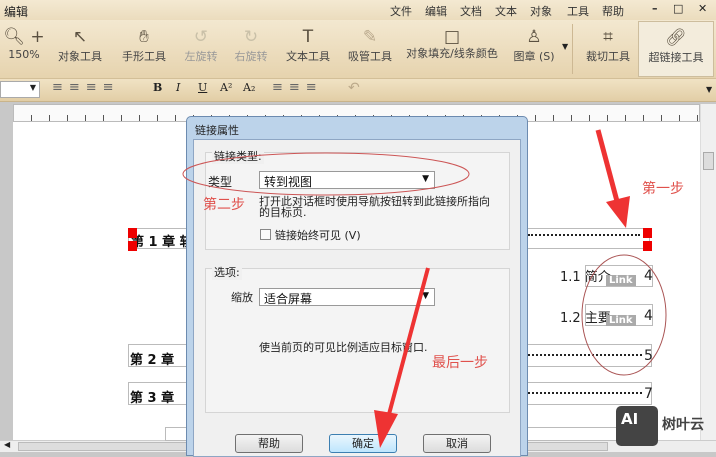  Describe the element at coordinates (297, 87) in the screenshot. I see `spacing-buttons: ≡≡≡` at that location.